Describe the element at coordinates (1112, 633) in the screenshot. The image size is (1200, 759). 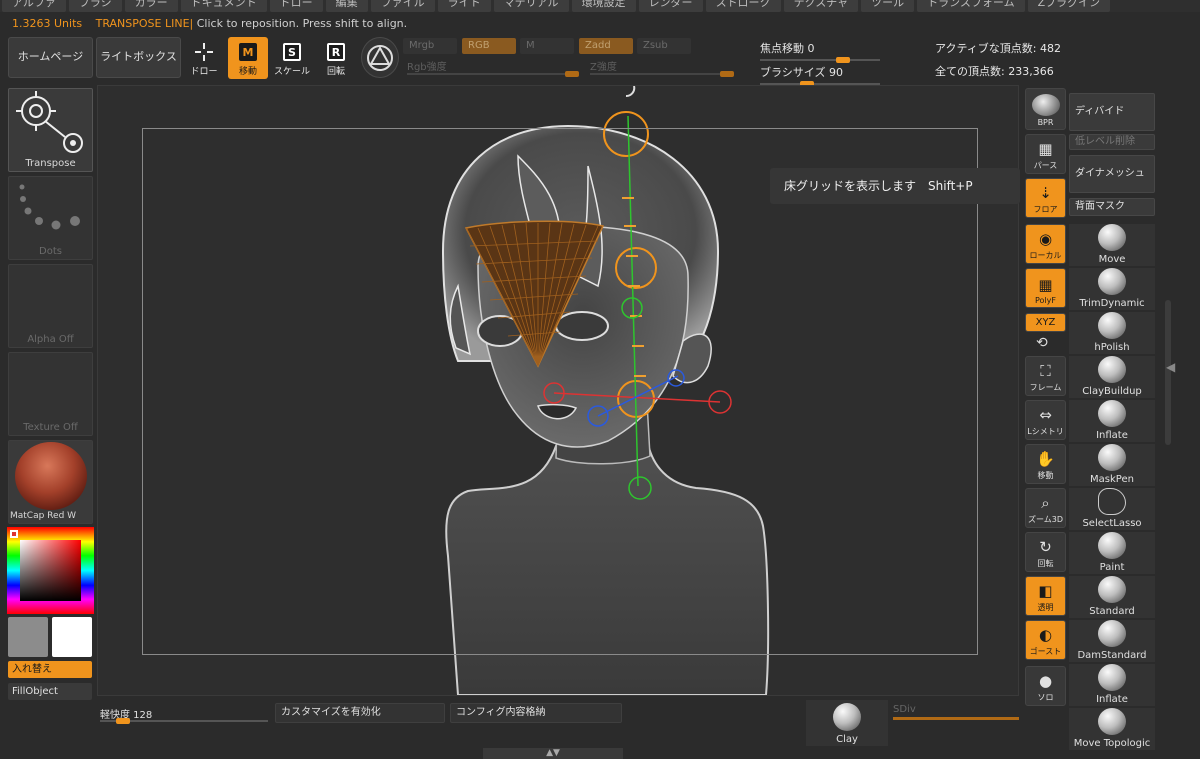
I see `damstandard-brush-icon` at that location.